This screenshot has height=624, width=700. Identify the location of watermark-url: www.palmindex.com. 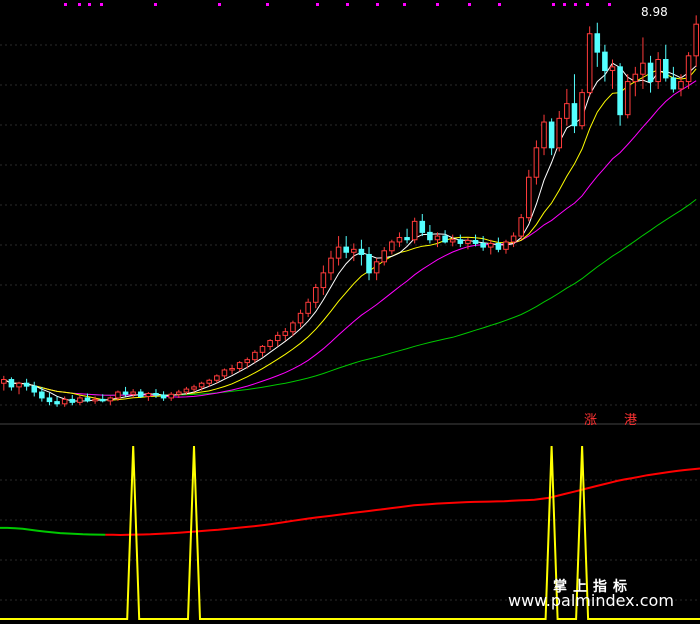
(591, 600).